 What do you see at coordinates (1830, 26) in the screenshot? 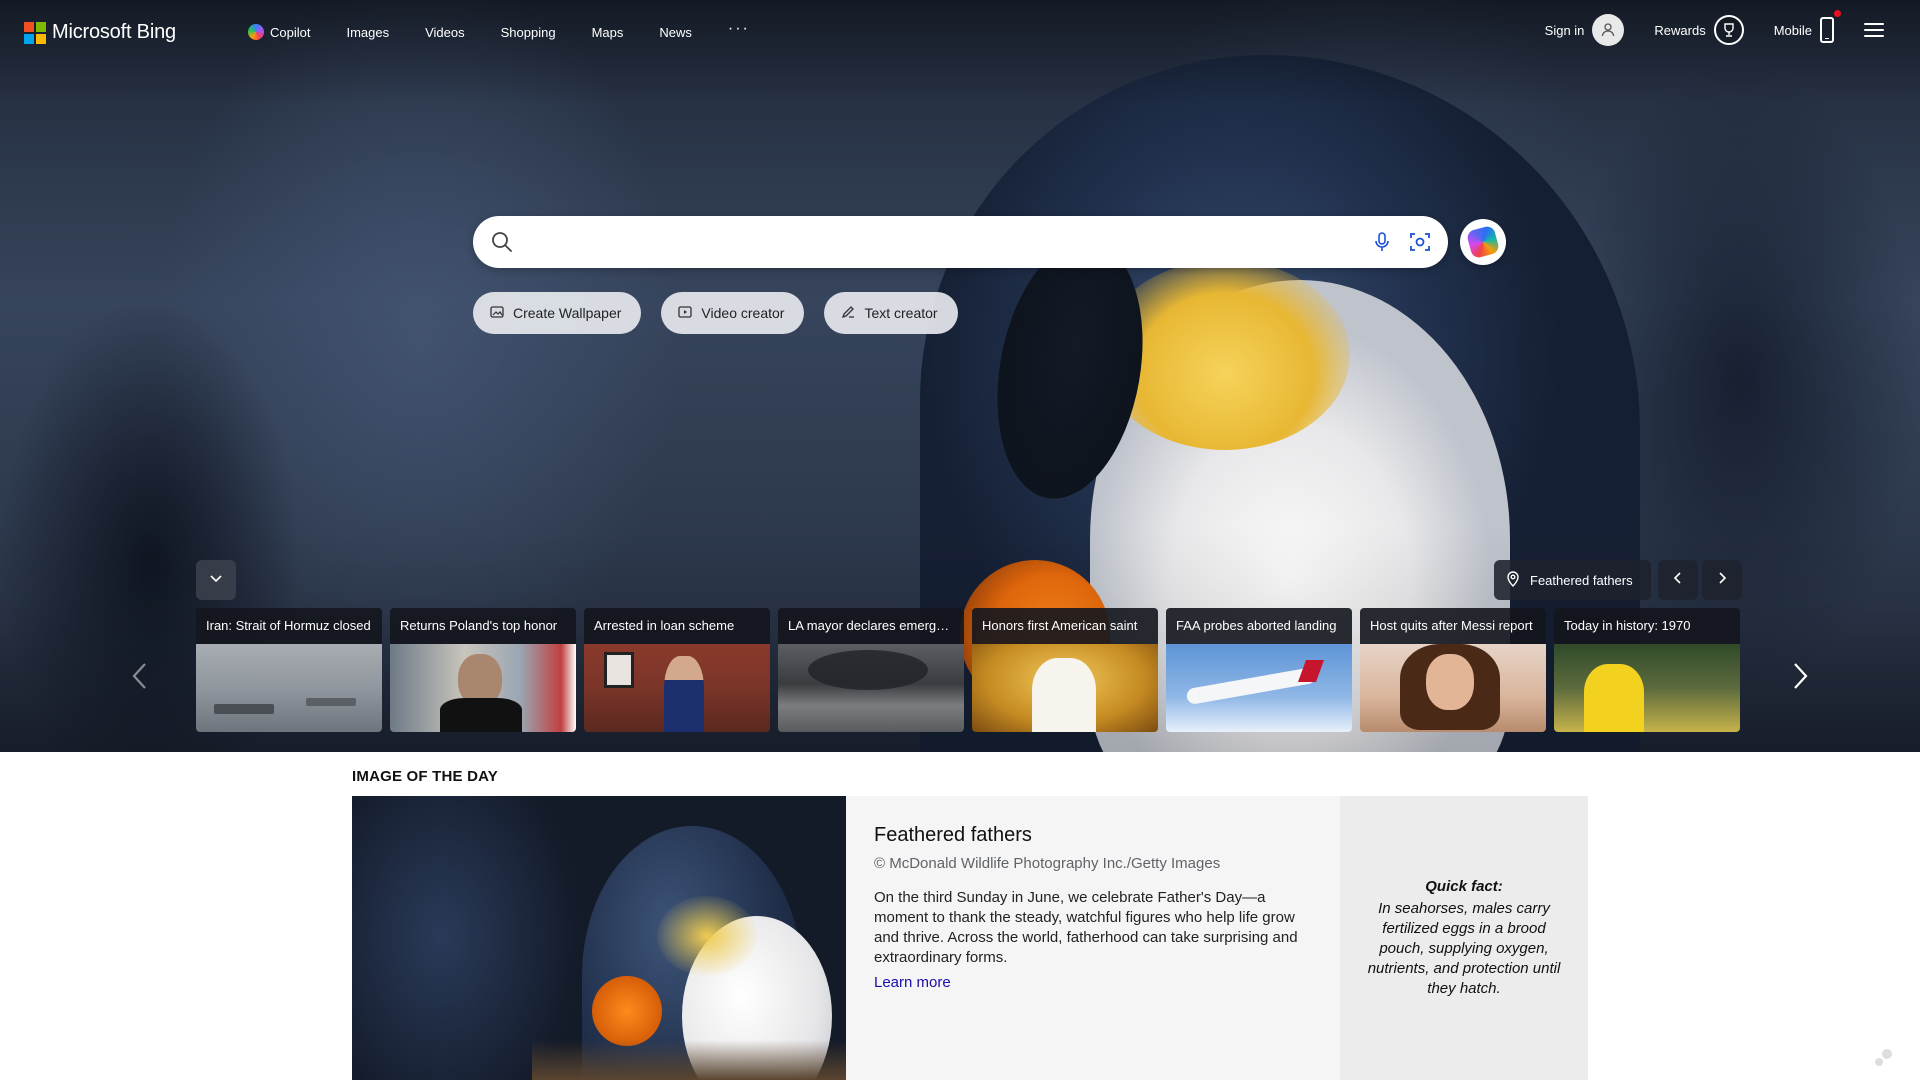
I see `phone-icon` at bounding box center [1830, 26].